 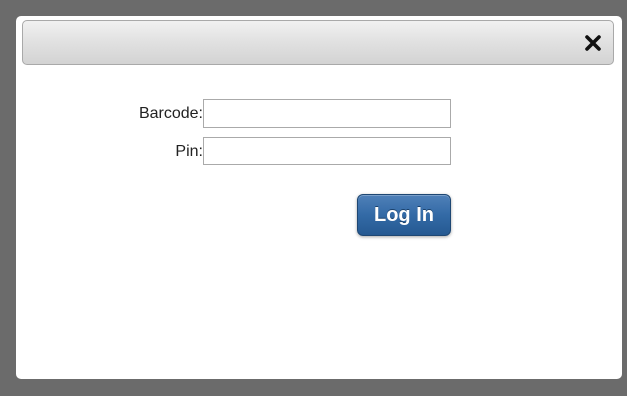 What do you see at coordinates (327, 113) in the screenshot?
I see `barcode-input` at bounding box center [327, 113].